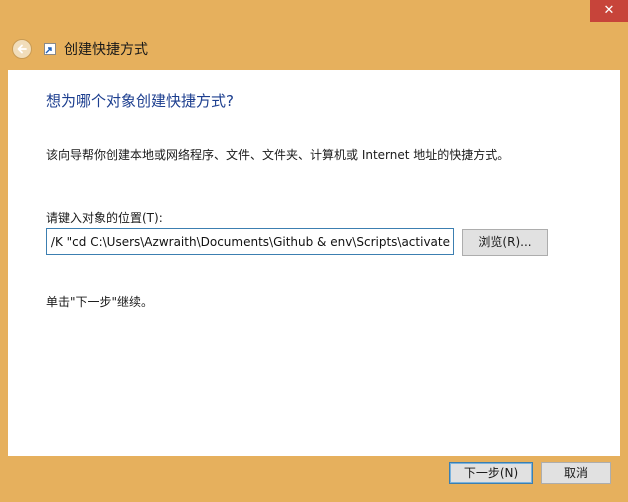  What do you see at coordinates (104, 218) in the screenshot?
I see `location-label: 请键入对象的位置(T):` at bounding box center [104, 218].